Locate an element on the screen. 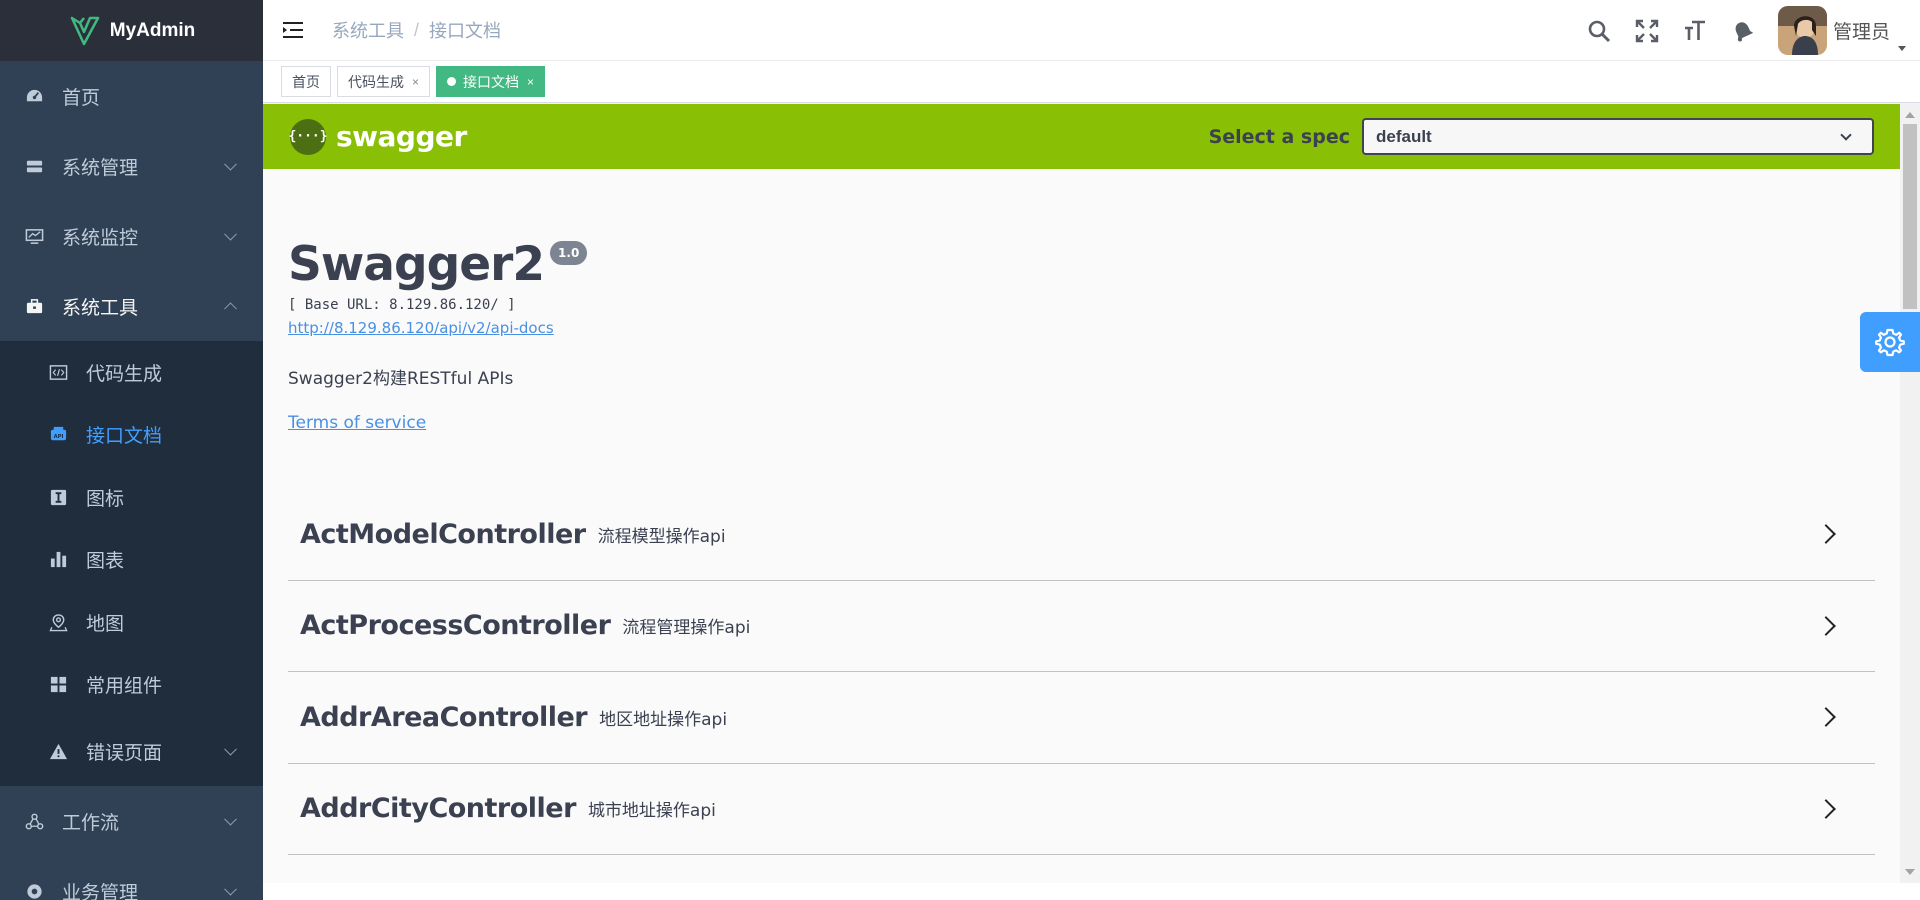 Image resolution: width=1920 pixels, height=900 pixels. sidebar-menu: 首页 系统管理 系统监控 系统工具 is located at coordinates (131, 201).